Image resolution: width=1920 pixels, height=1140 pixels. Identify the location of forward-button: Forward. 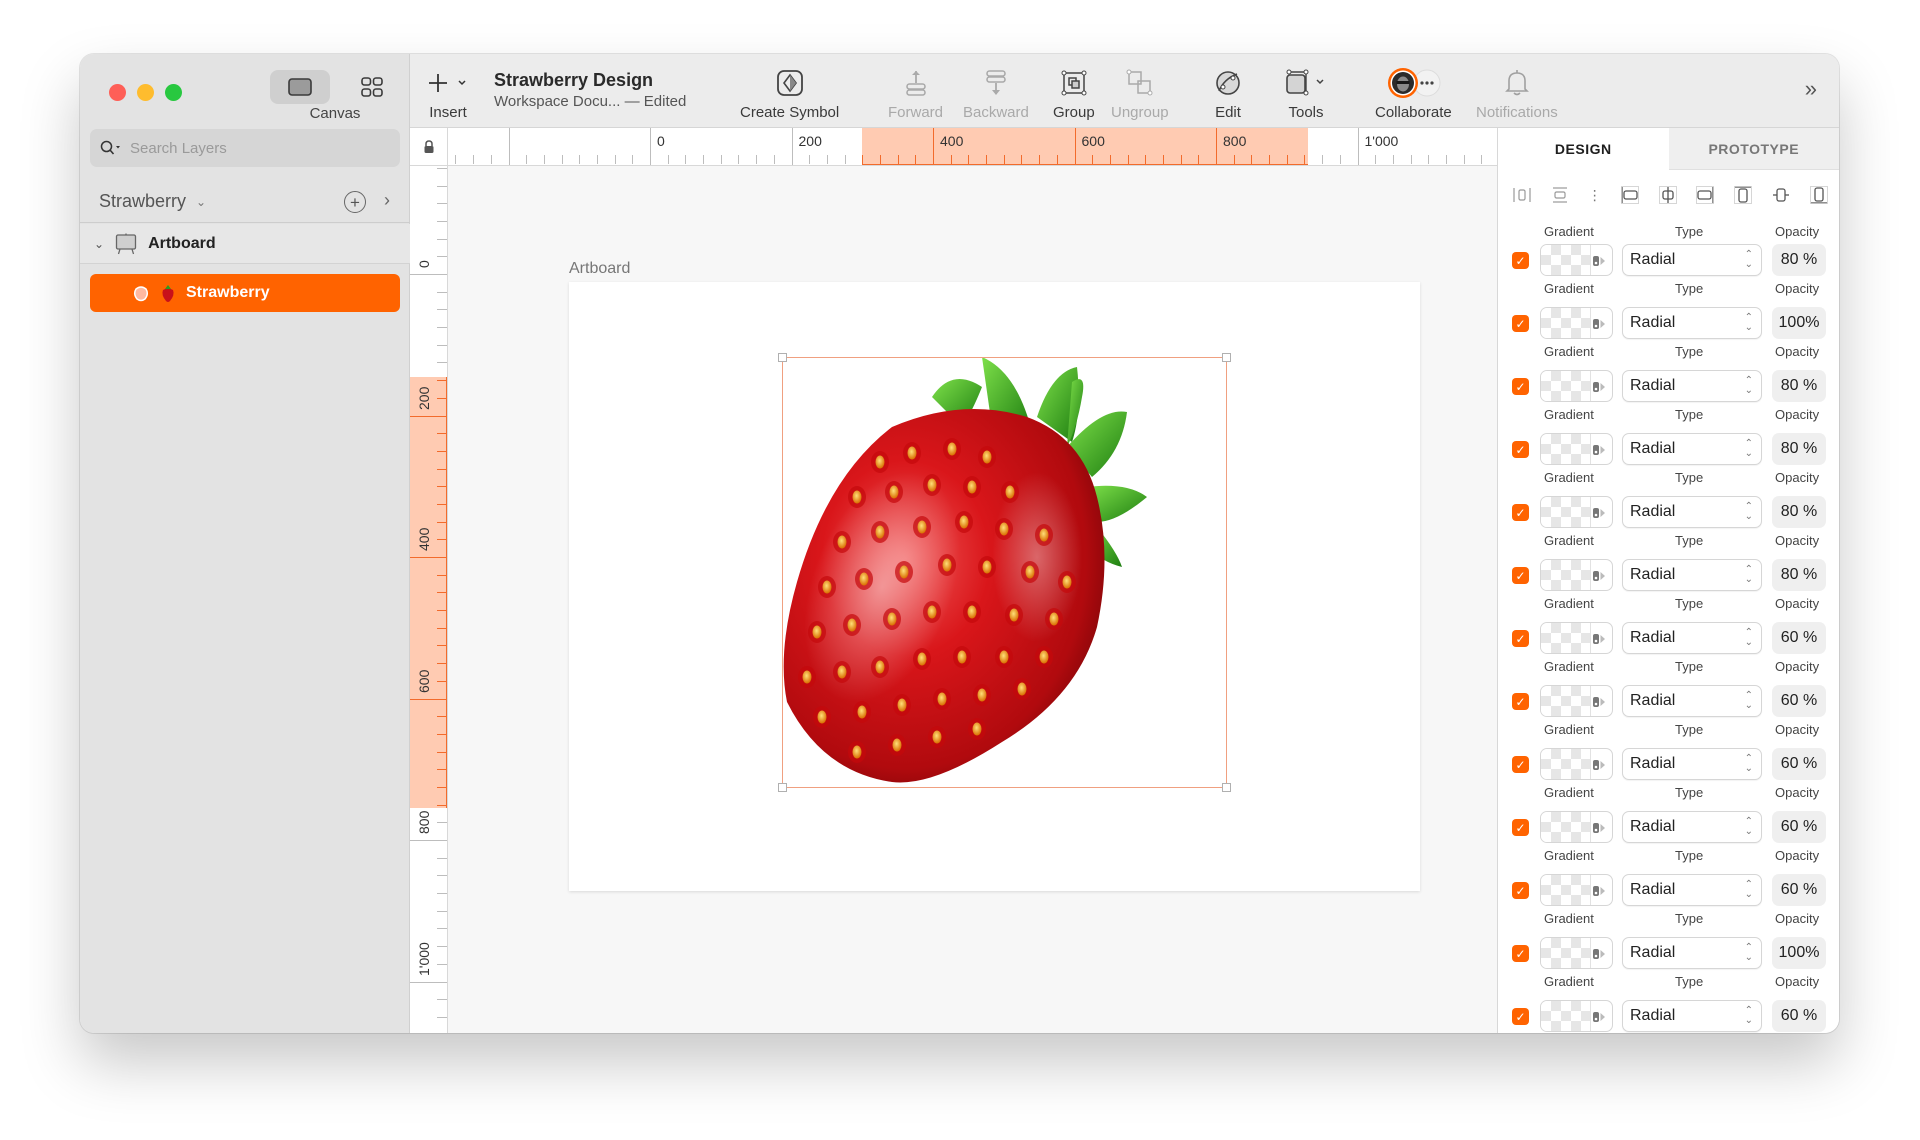
(915, 94).